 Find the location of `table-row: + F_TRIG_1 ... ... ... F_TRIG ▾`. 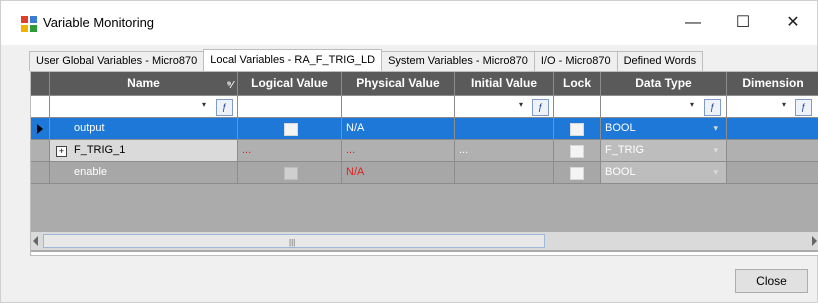

table-row: + F_TRIG_1 ... ... ... F_TRIG ▾ is located at coordinates (424, 151).